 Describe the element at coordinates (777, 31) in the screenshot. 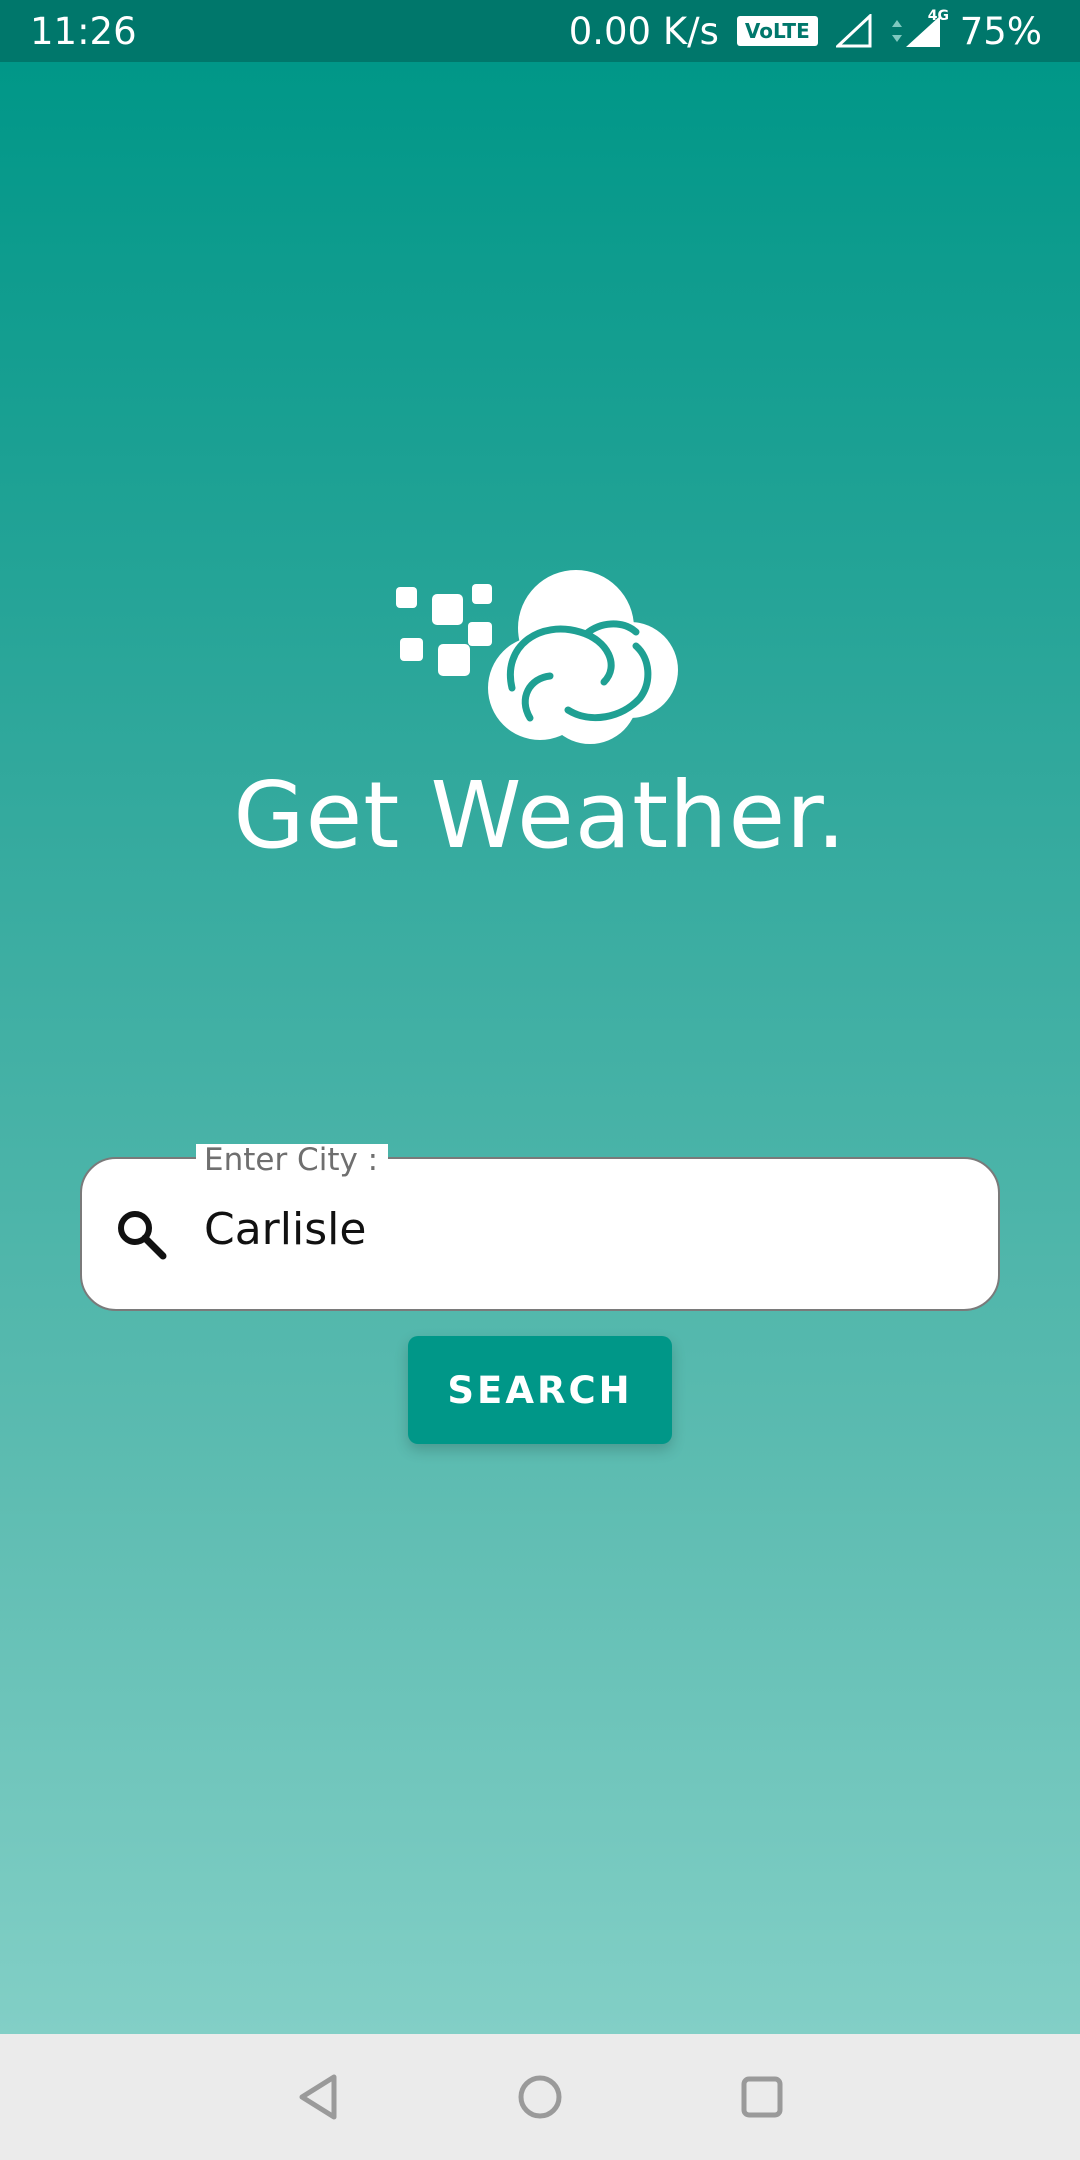

I see `volte-badge: VoLTE` at that location.